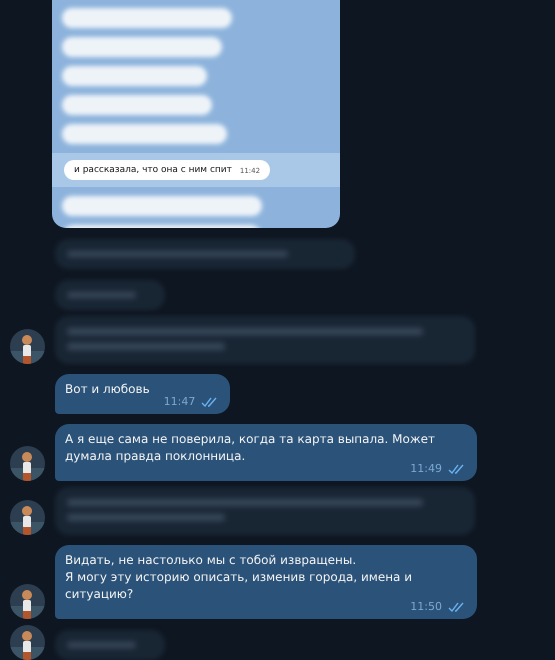  What do you see at coordinates (426, 469) in the screenshot?
I see `message-time: 11:49` at bounding box center [426, 469].